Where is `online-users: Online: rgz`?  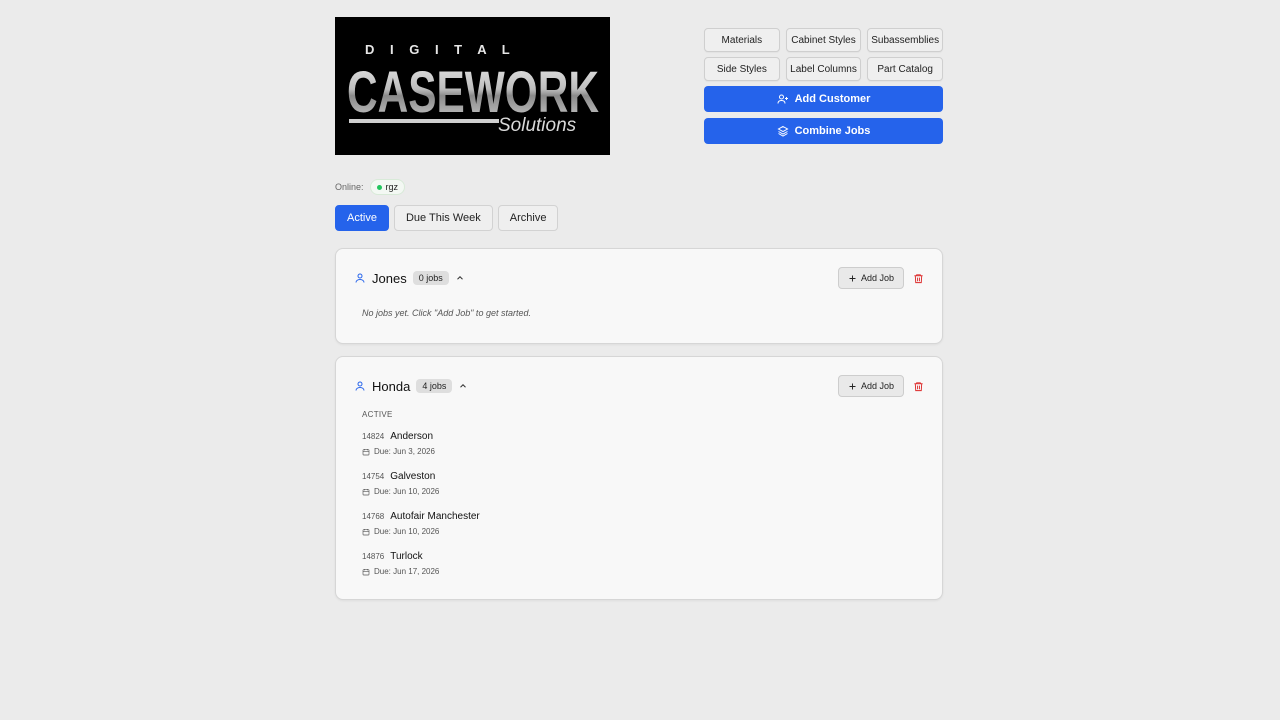
online-users: Online: rgz is located at coordinates (370, 187).